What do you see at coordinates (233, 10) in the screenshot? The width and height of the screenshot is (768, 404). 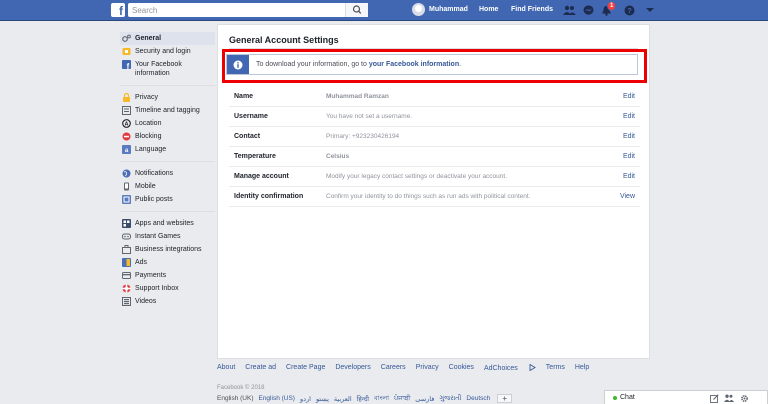 I see `search-input` at bounding box center [233, 10].